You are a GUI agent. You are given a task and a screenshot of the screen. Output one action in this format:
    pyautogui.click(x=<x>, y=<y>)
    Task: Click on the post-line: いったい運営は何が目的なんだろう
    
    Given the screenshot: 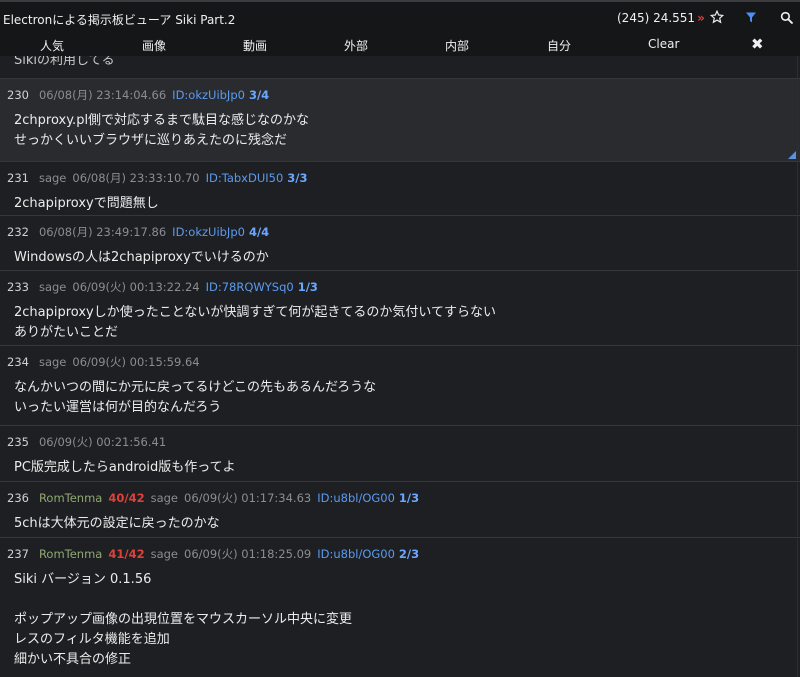 What is the action you would take?
    pyautogui.click(x=118, y=407)
    